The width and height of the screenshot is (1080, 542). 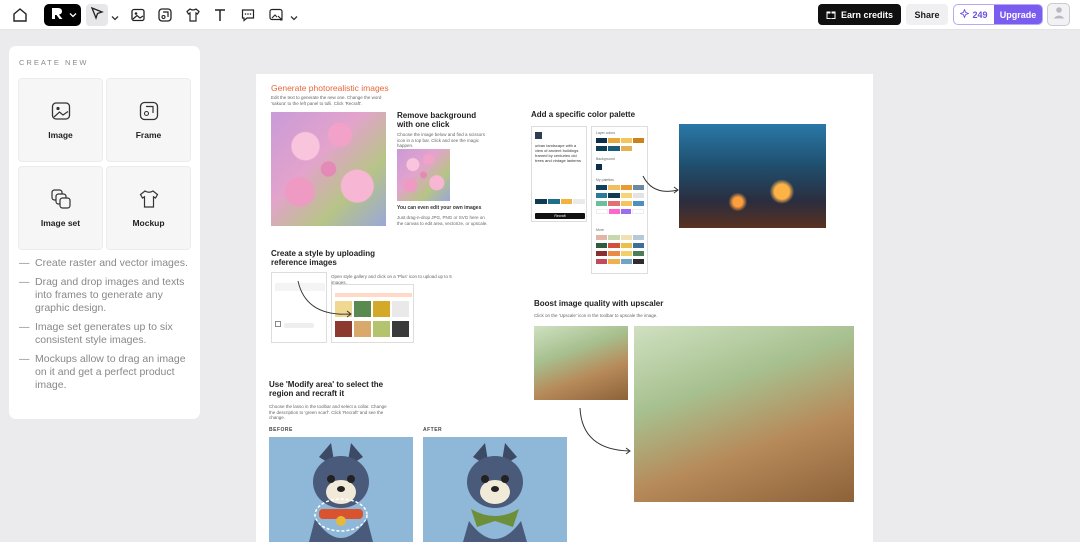 I want to click on earn-credits-button: Earn credits, so click(x=859, y=14).